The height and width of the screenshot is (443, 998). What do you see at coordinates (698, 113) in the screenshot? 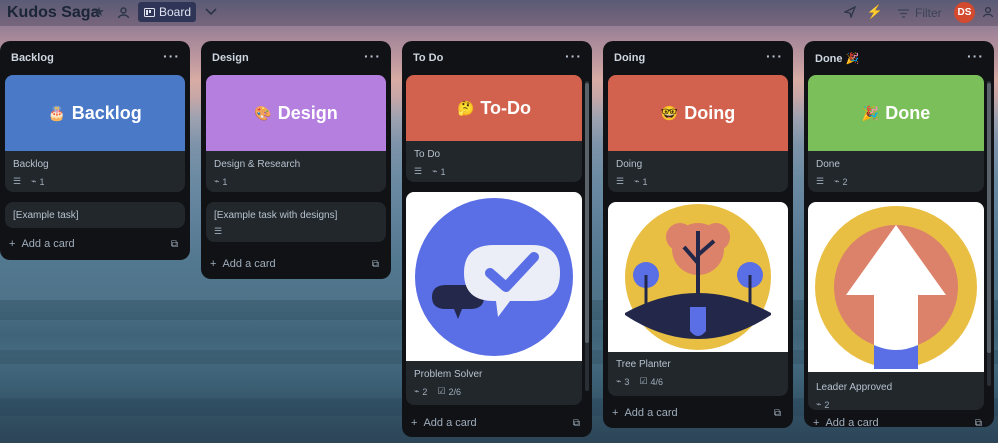
I see `card-cover: 🤓 Doing` at bounding box center [698, 113].